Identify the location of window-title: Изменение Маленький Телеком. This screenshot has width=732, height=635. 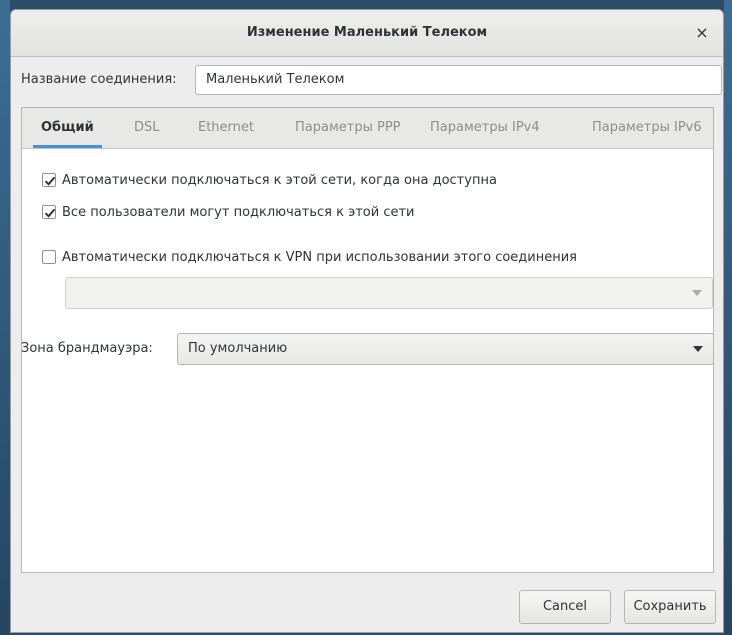
(367, 32).